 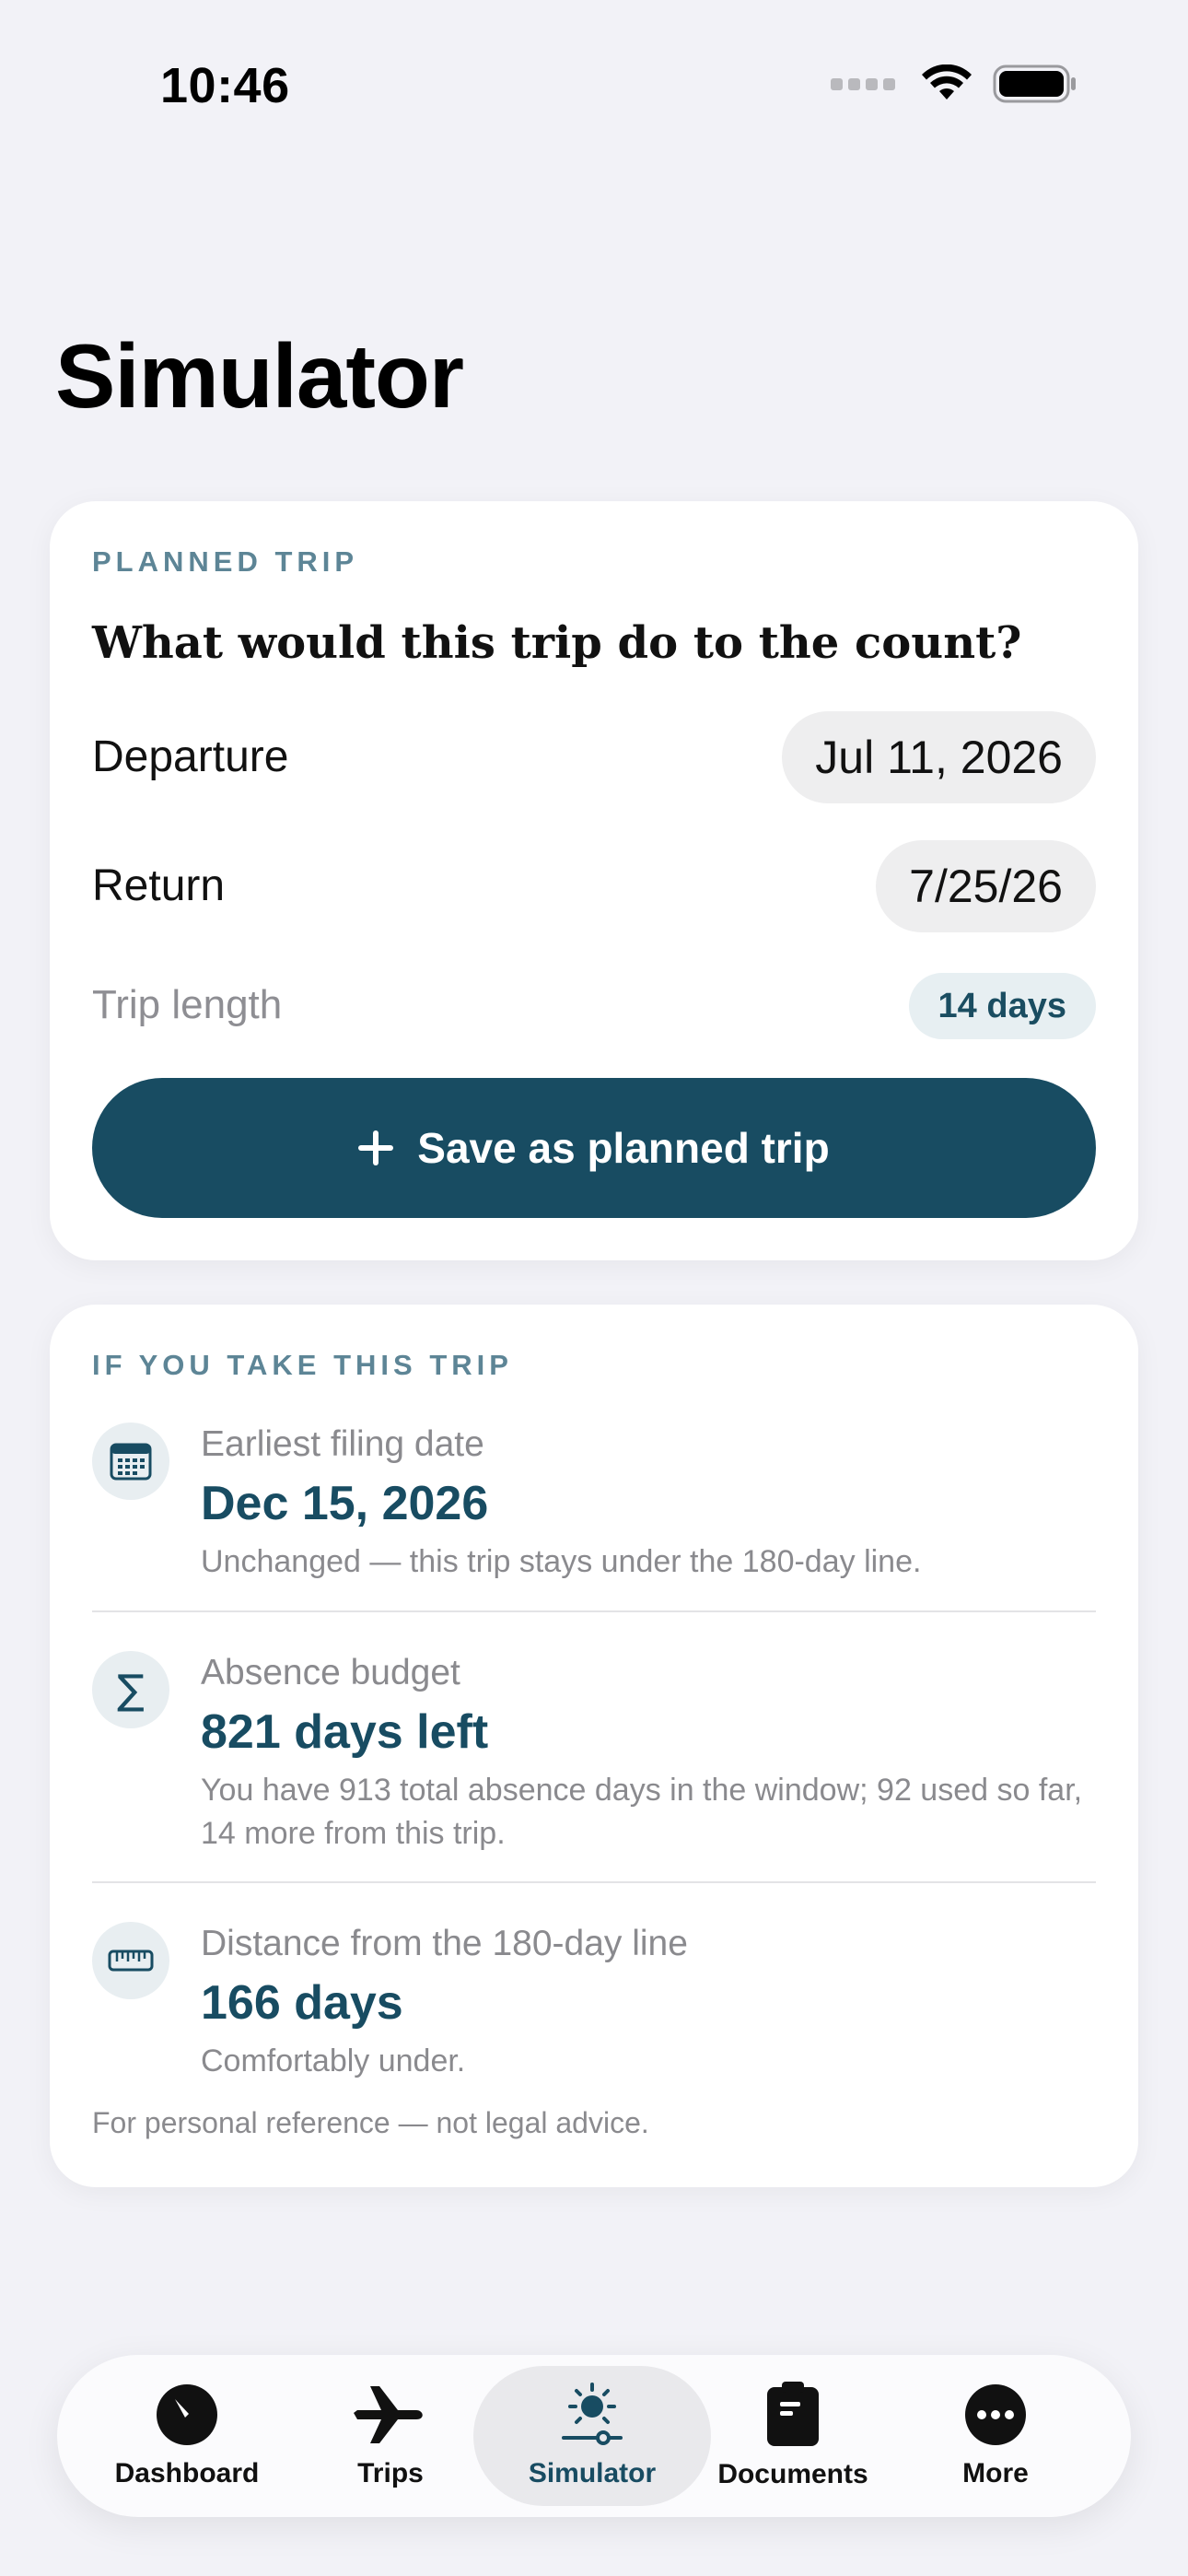 I want to click on tab-more: More, so click(x=995, y=2436).